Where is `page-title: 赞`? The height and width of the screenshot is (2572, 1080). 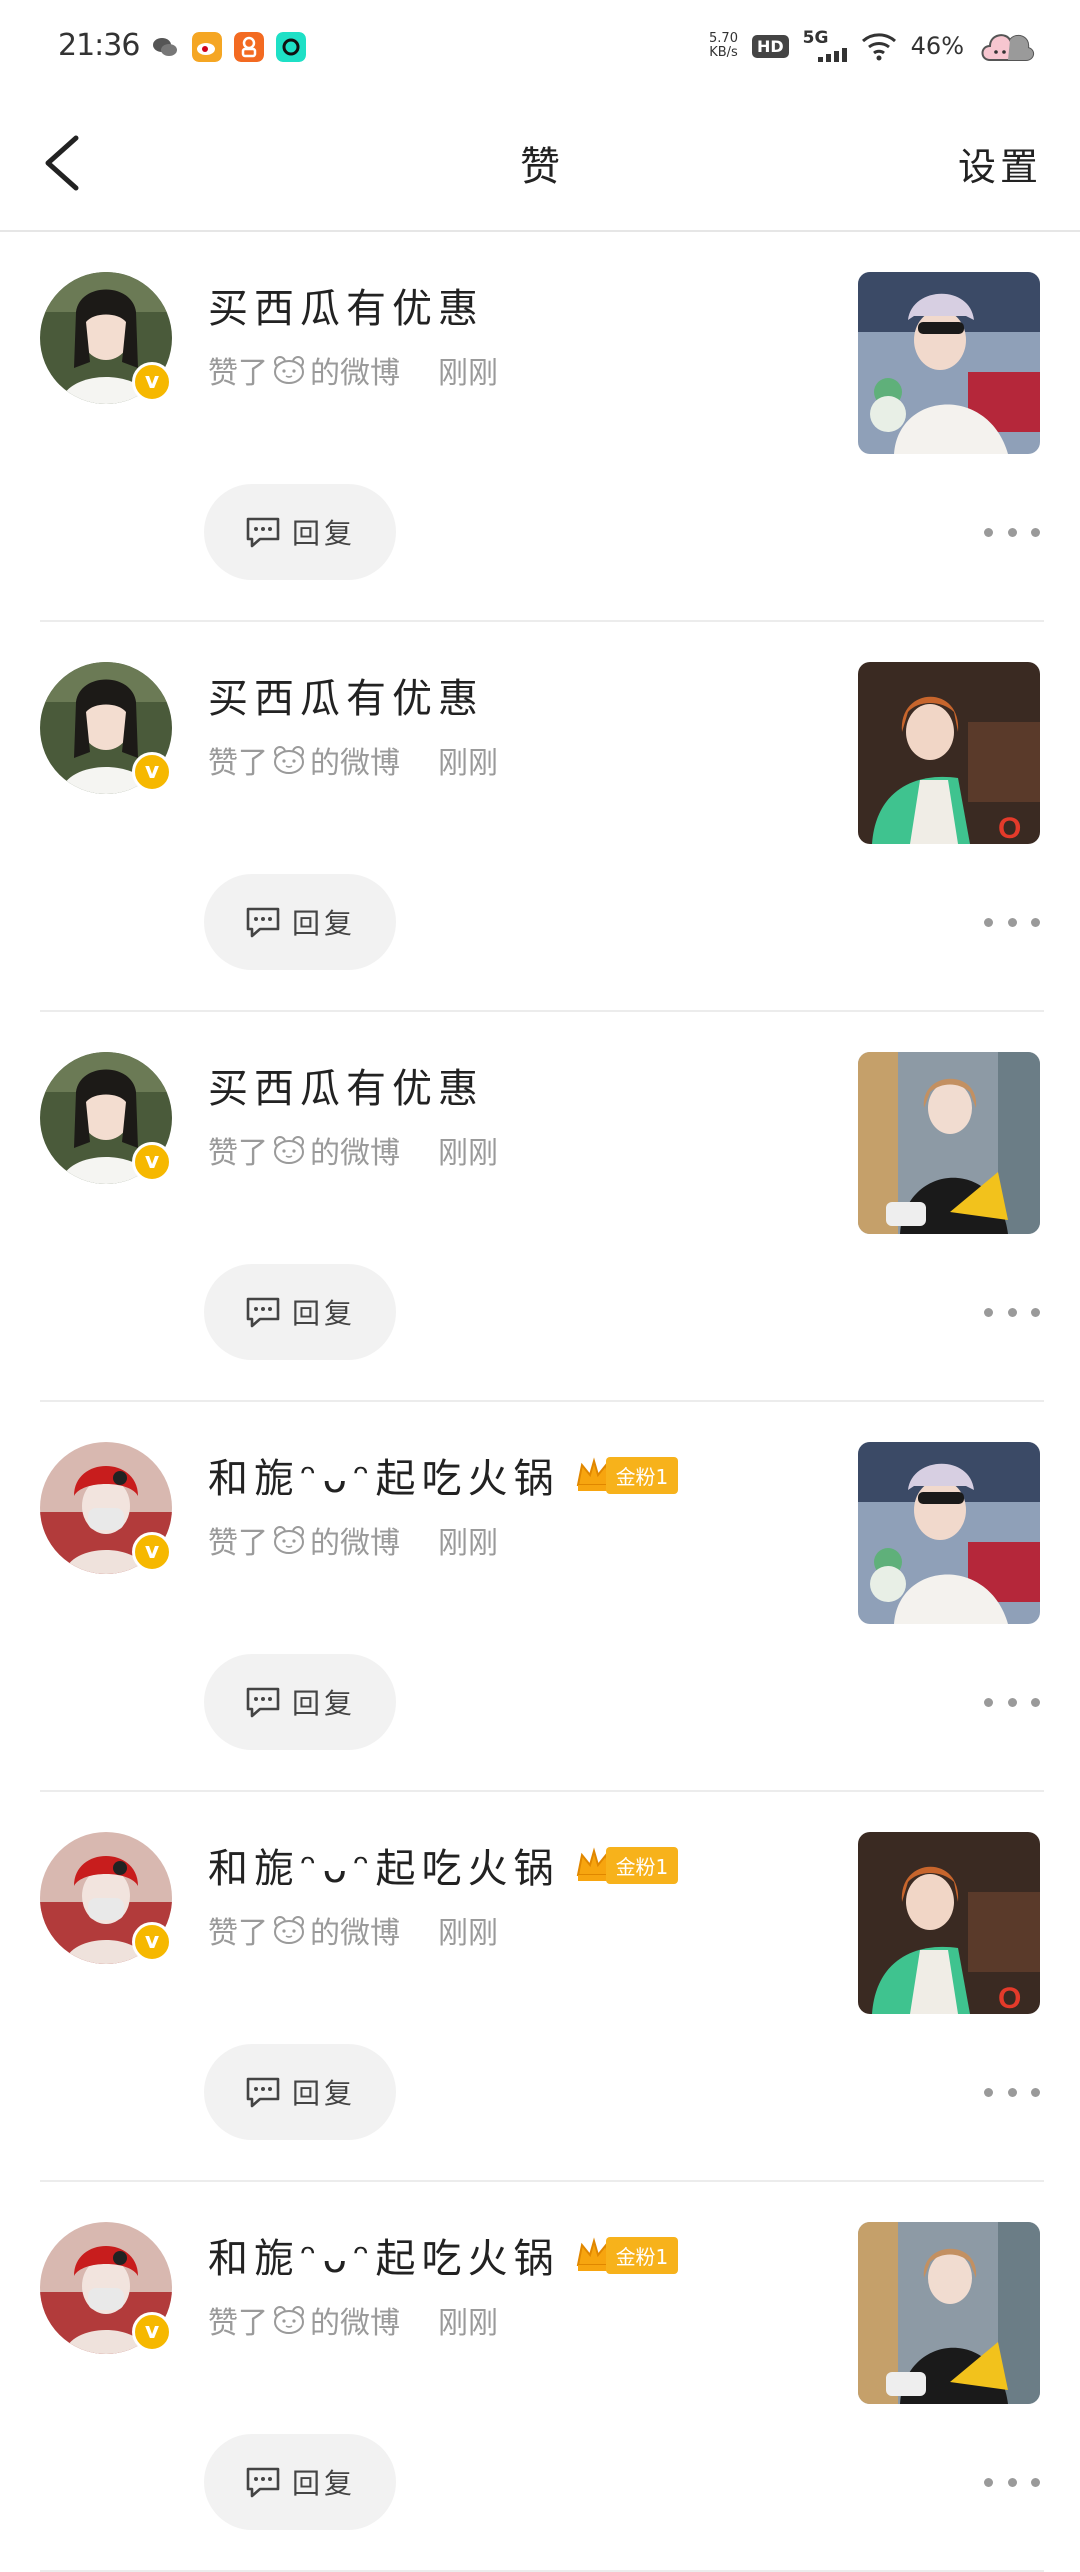 page-title: 赞 is located at coordinates (540, 167).